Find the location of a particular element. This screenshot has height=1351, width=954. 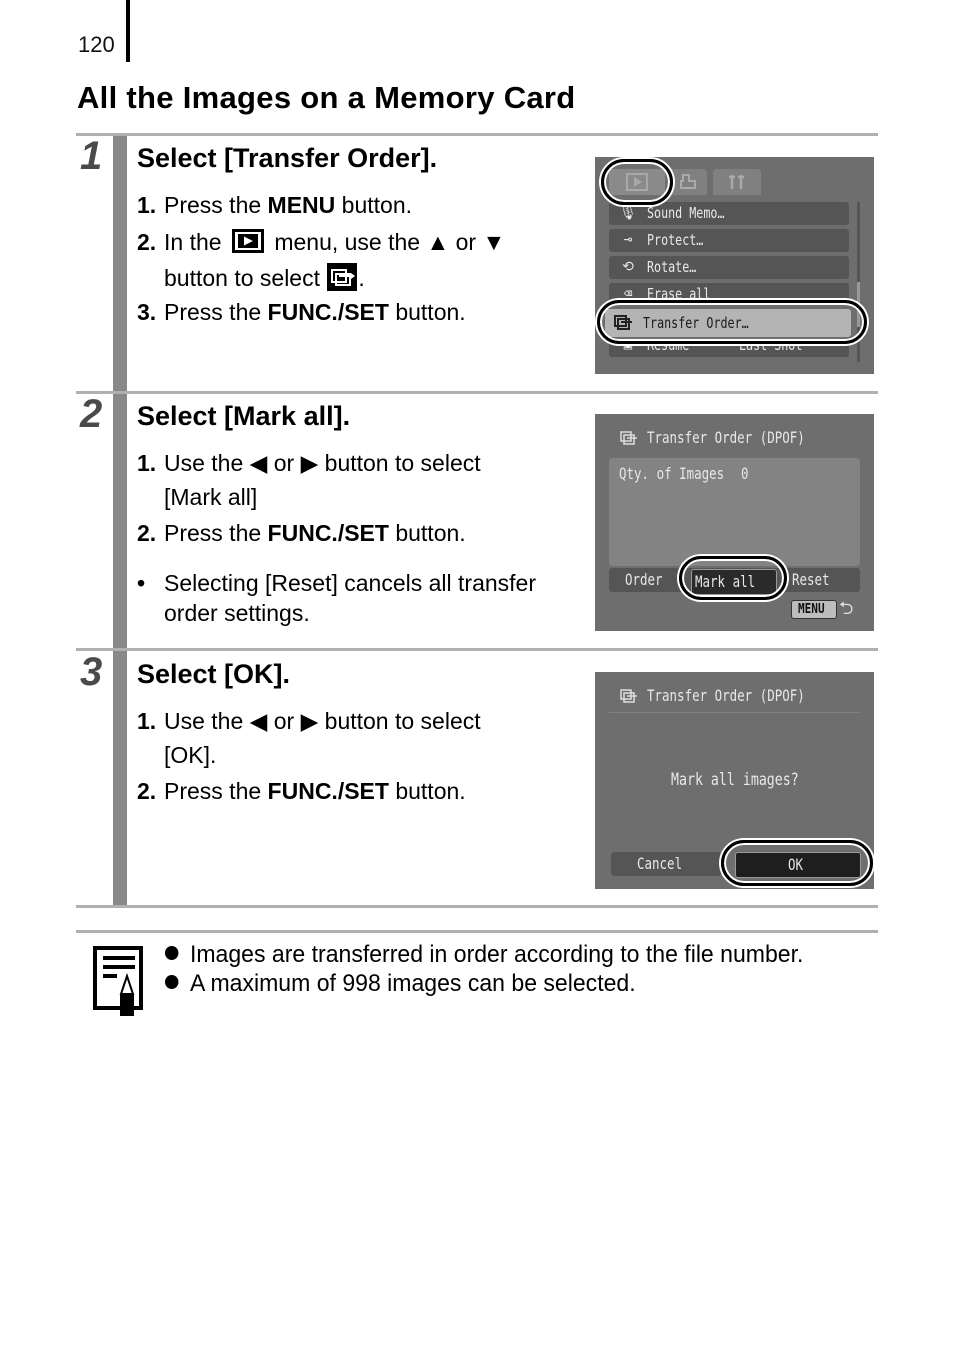

instruction-line: 1. Press the MENU button. is located at coordinates (274, 205).